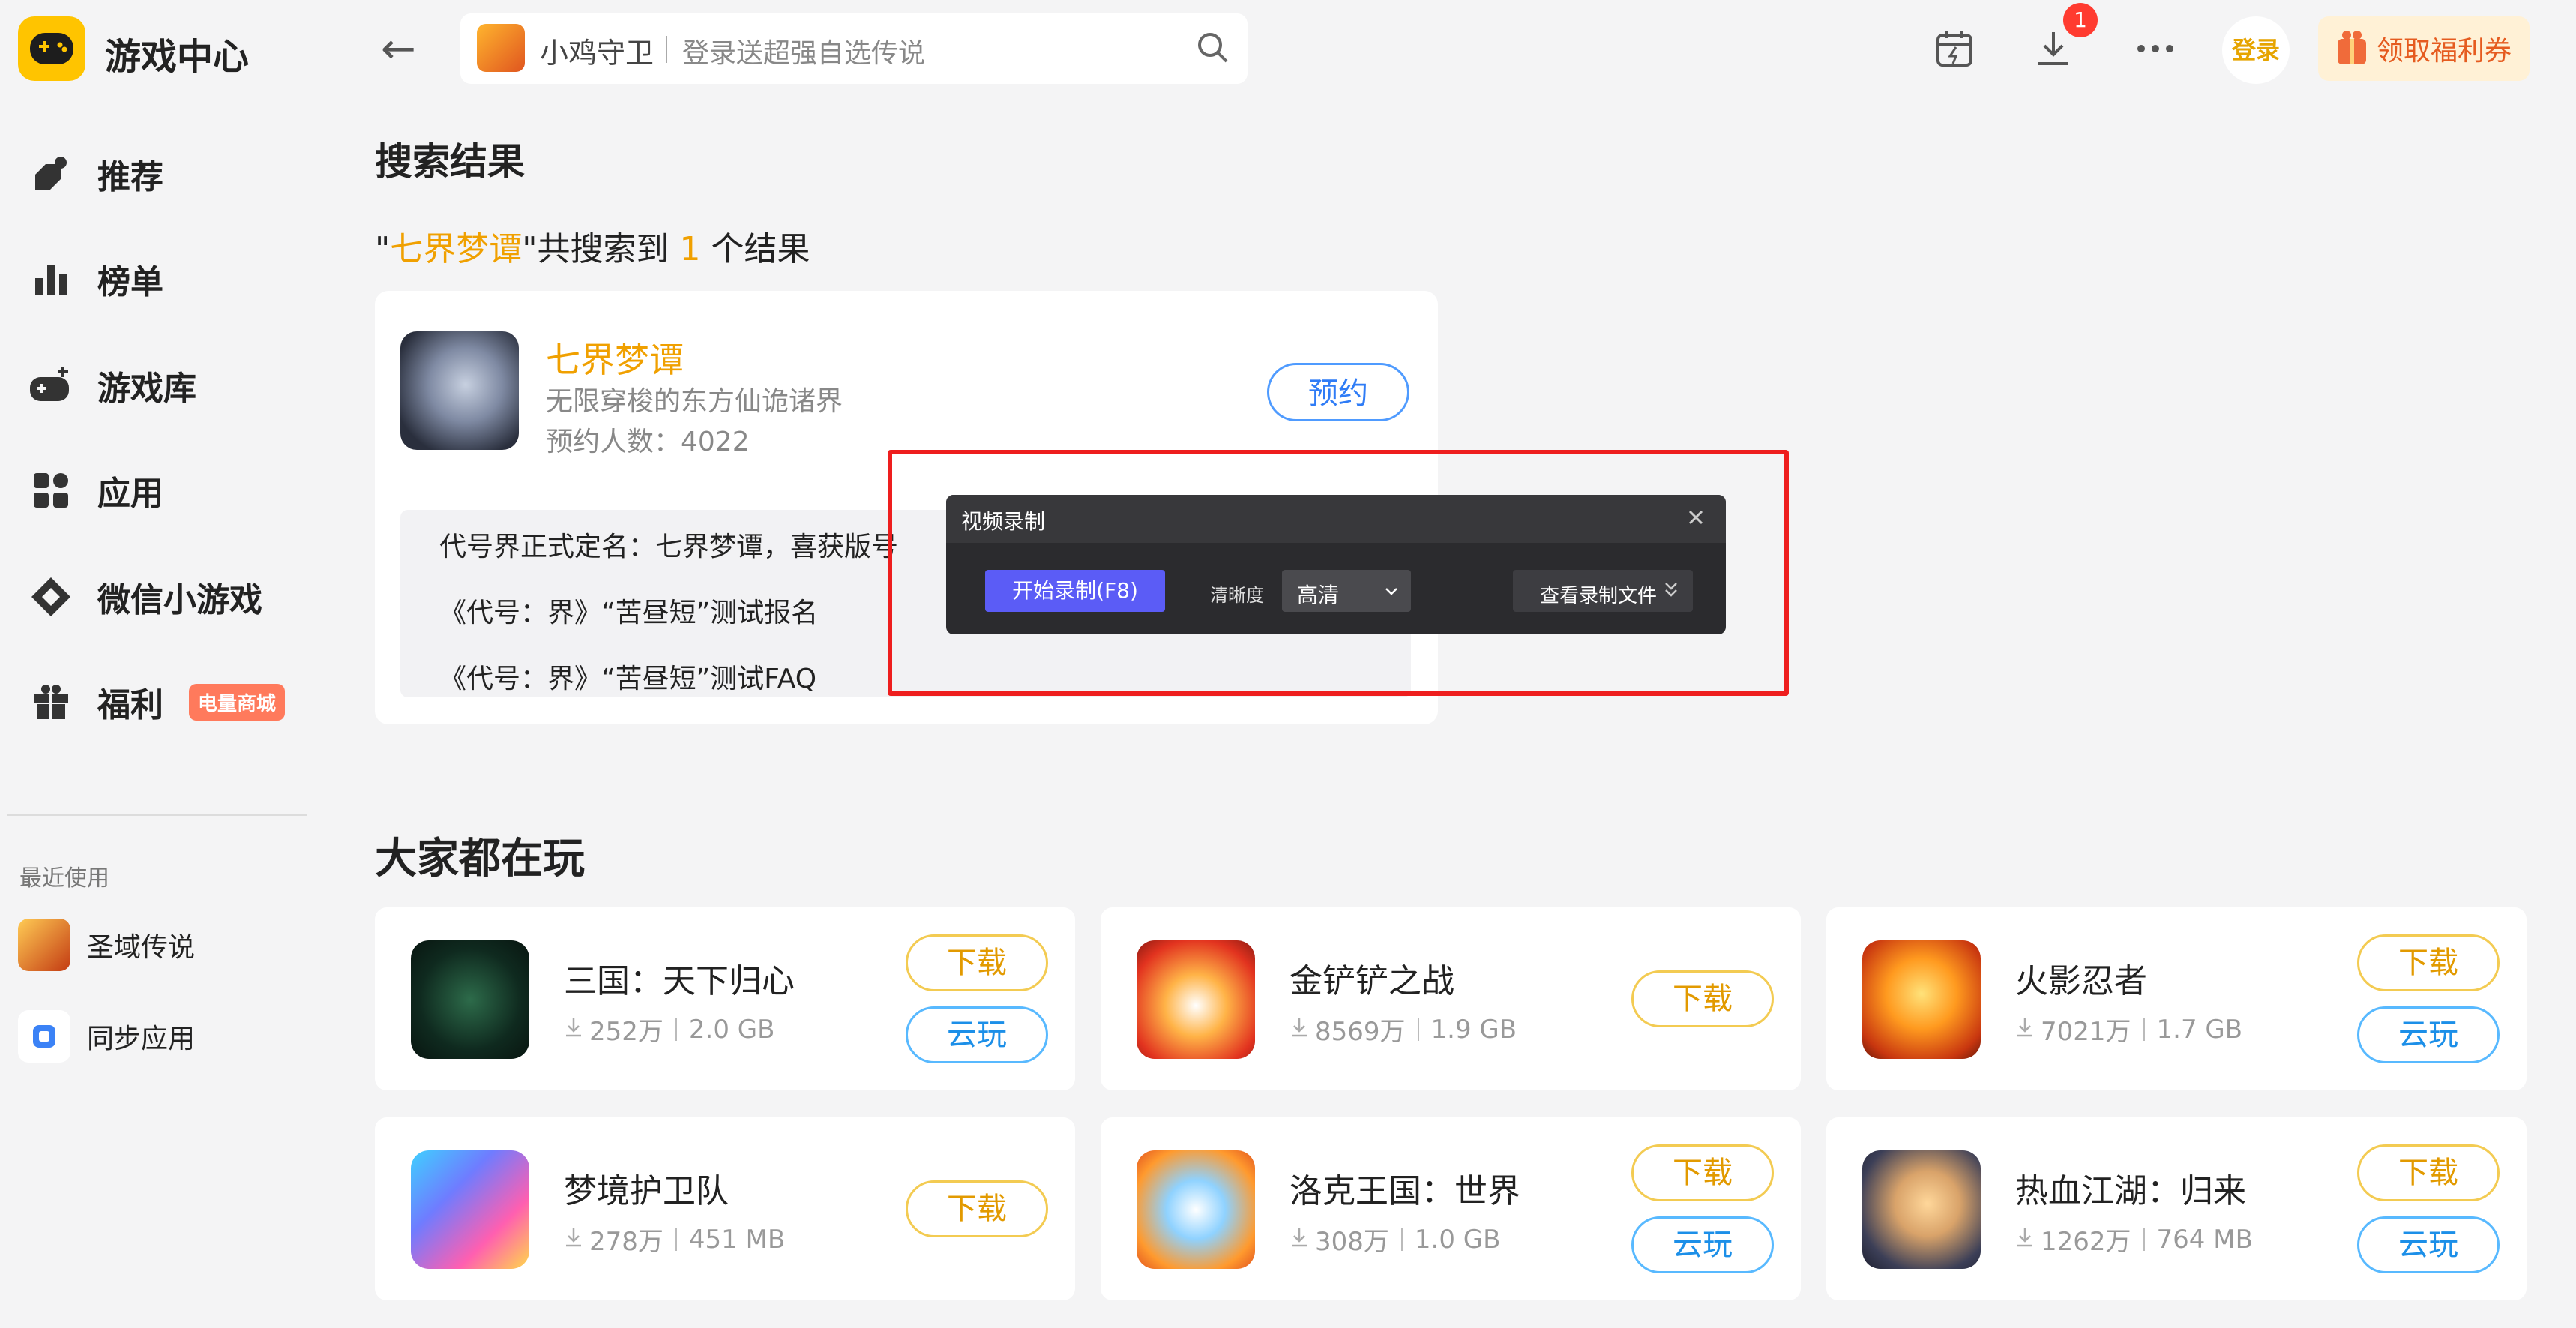 Image resolution: width=2576 pixels, height=1328 pixels. I want to click on search-placeholder: 登录送超强自选传说, so click(804, 53).